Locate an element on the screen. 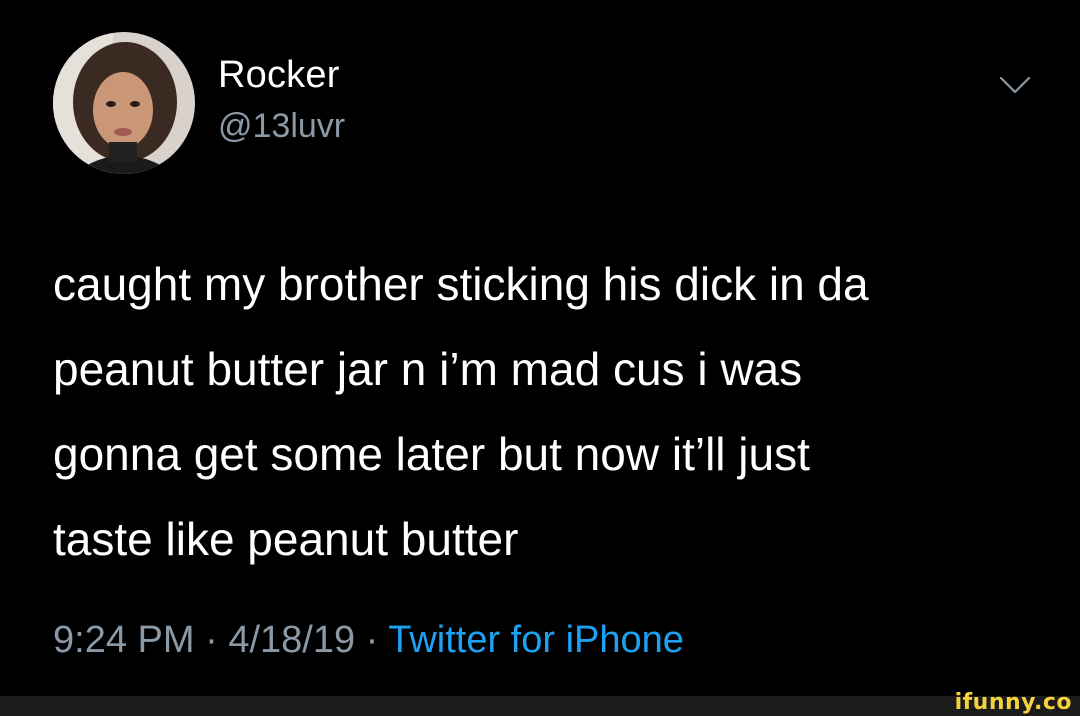 The image size is (1080, 716). tweet-meta: 9:24 PM · 4/18/19 · Twitter for iPhone is located at coordinates (368, 640).